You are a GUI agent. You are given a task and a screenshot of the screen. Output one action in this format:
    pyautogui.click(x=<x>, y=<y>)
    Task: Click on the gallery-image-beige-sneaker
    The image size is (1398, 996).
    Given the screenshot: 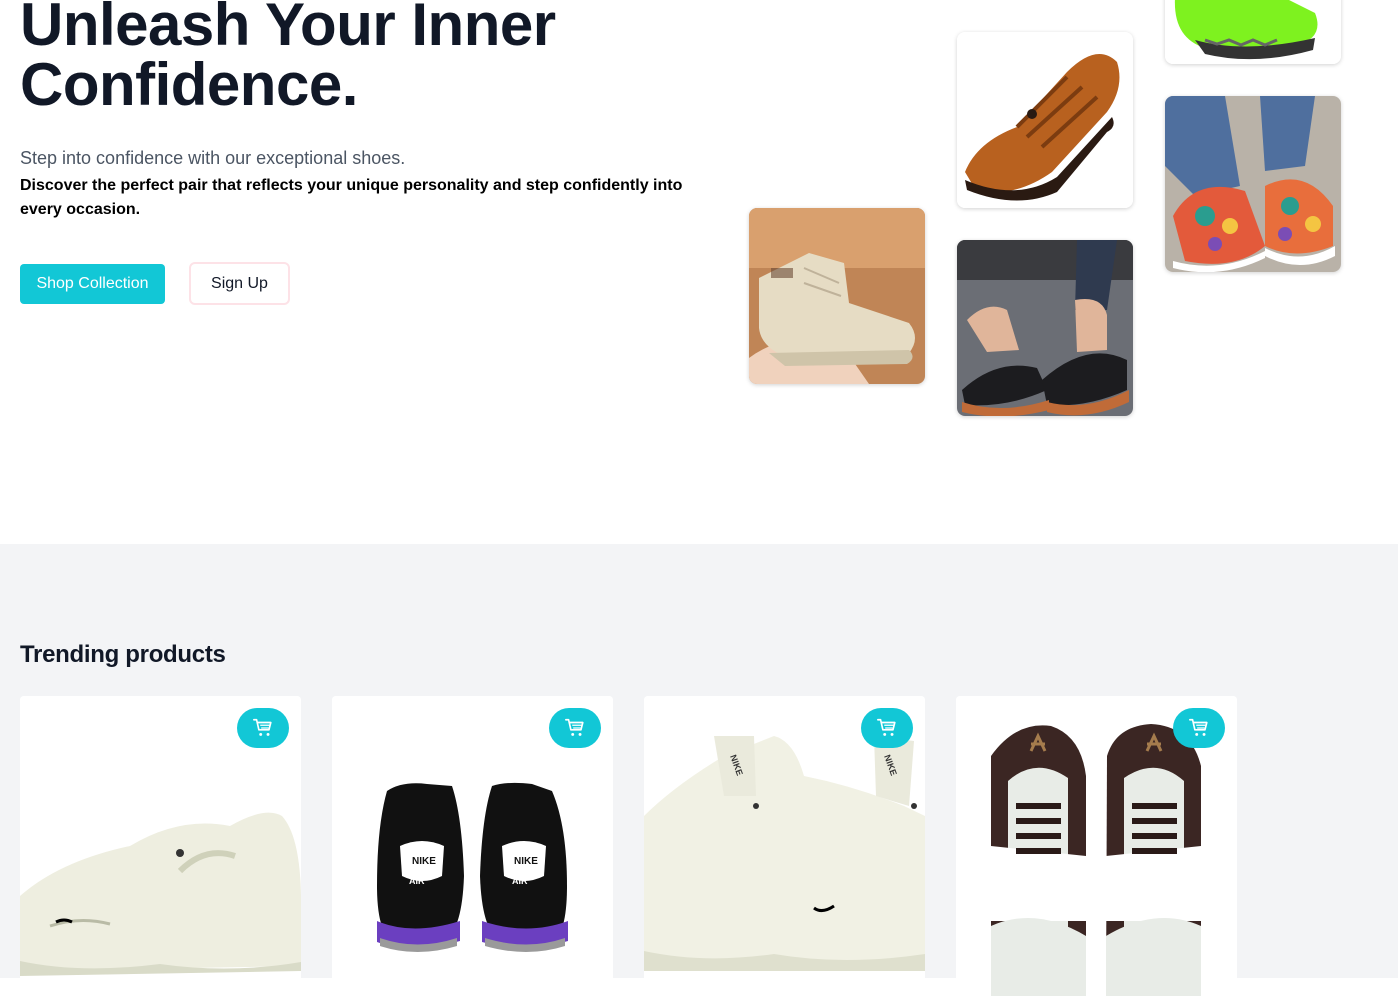 What is the action you would take?
    pyautogui.click(x=837, y=296)
    